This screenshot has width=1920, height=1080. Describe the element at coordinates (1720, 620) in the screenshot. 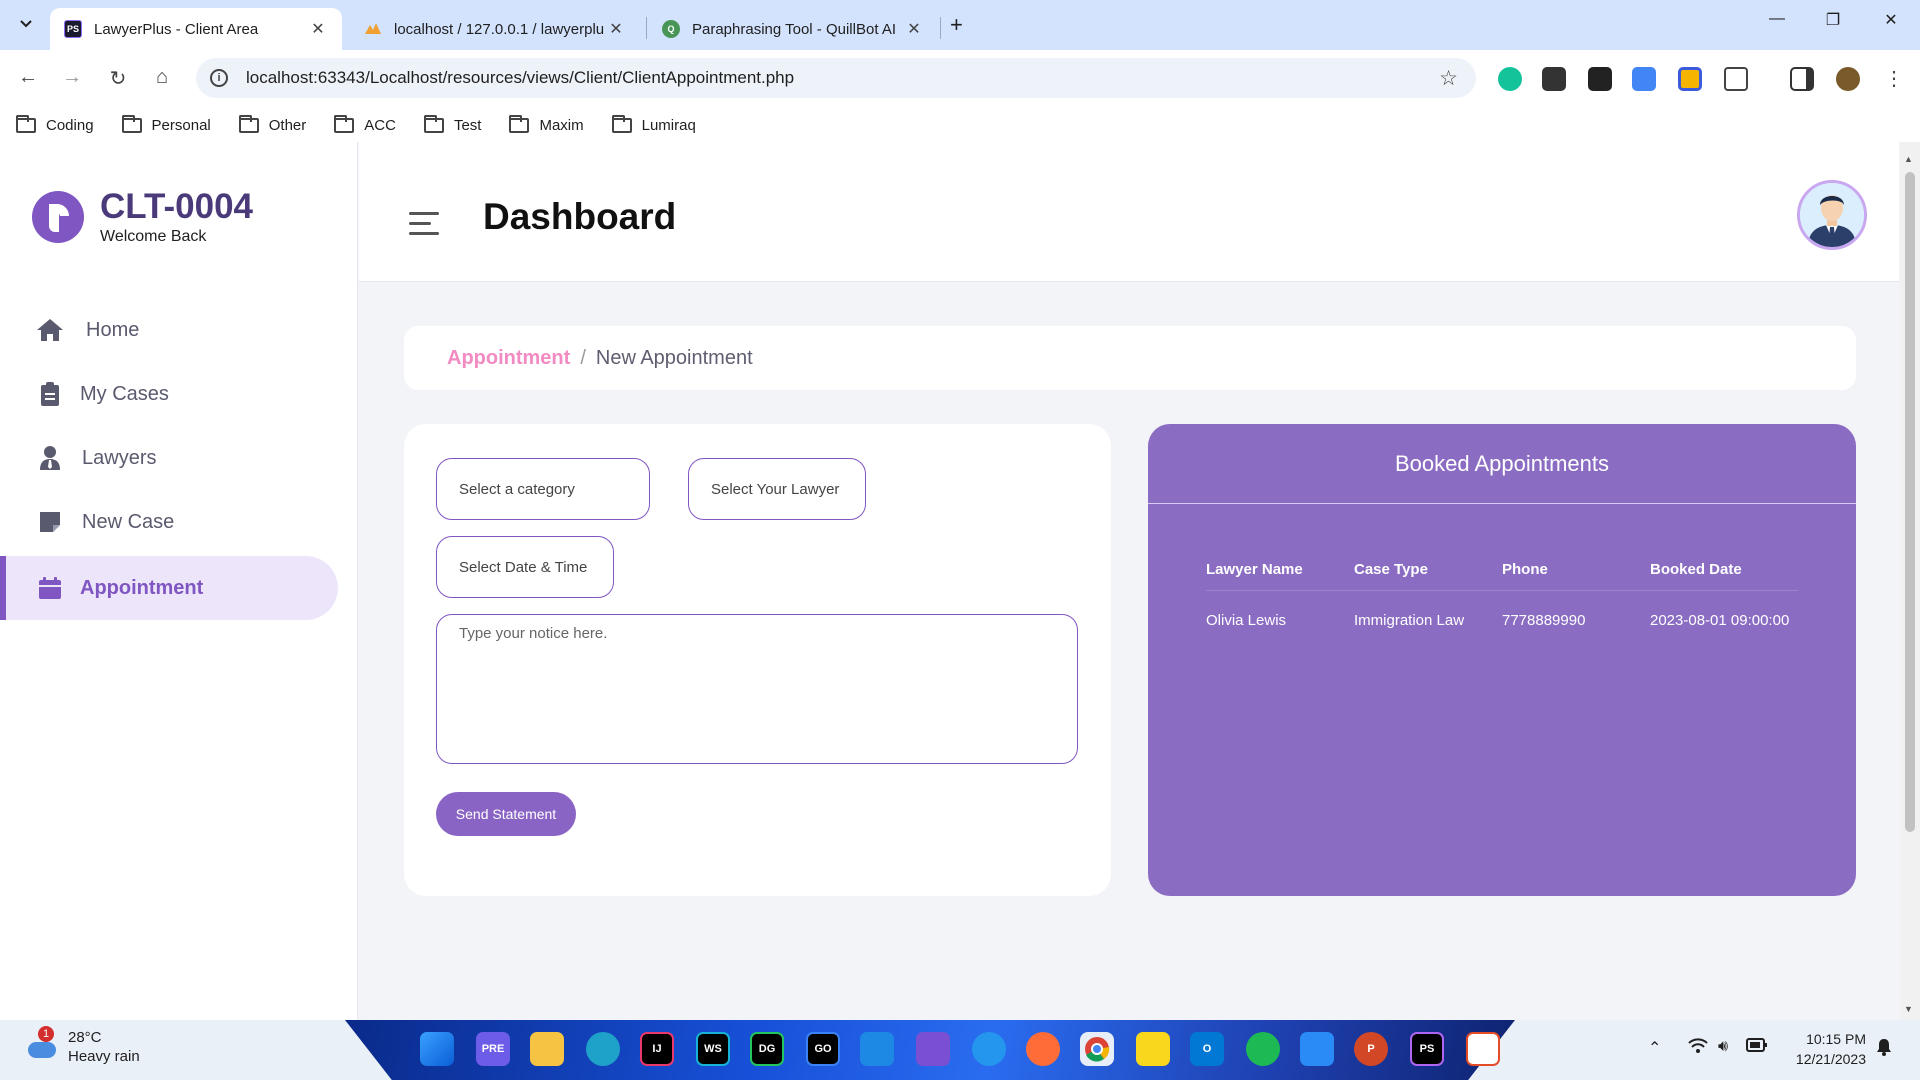

I see `cell-booked-date: 2023-08-01 09:00:00` at that location.